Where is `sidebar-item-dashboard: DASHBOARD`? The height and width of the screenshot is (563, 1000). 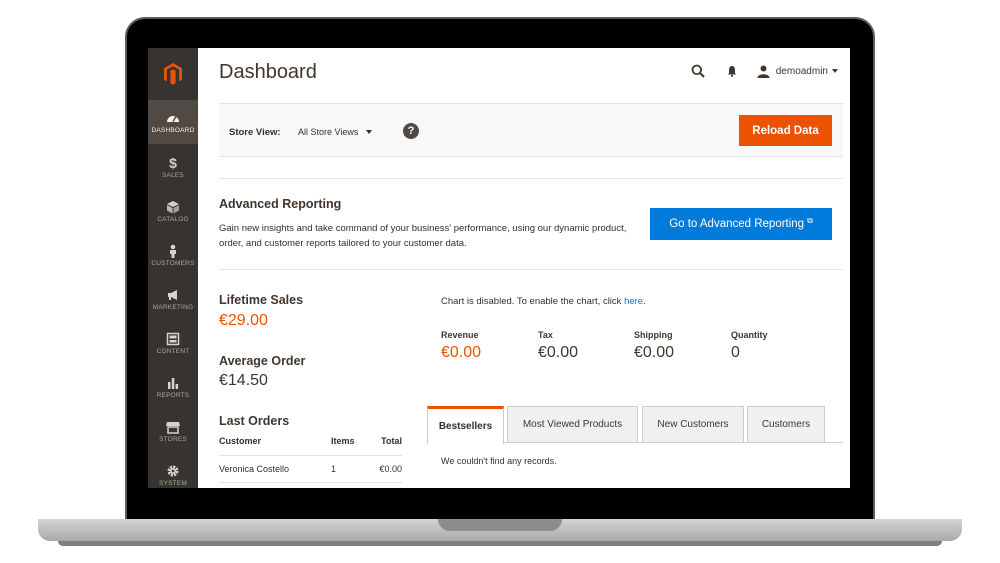
sidebar-item-dashboard: DASHBOARD is located at coordinates (173, 122).